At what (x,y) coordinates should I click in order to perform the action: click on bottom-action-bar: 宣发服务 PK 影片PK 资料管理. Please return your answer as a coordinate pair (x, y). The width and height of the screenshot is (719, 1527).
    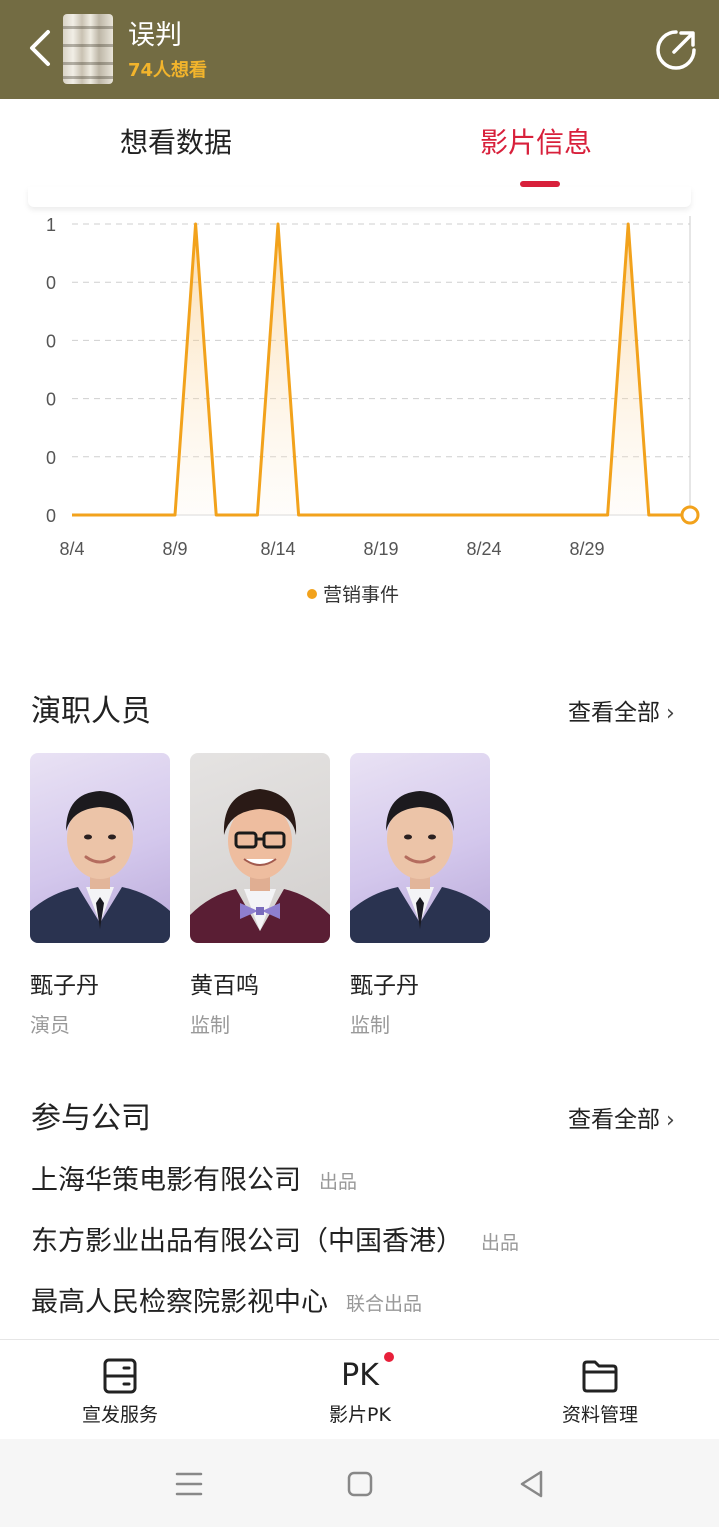
    Looking at the image, I should click on (359, 1389).